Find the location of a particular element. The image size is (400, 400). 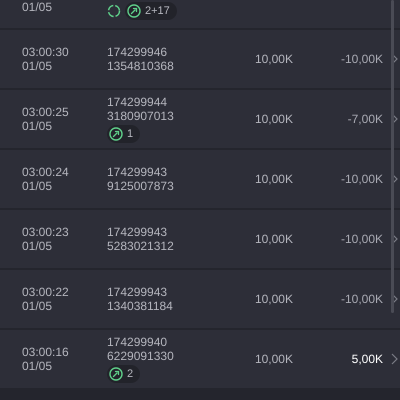

time-text: 03:00:22 is located at coordinates (46, 292).